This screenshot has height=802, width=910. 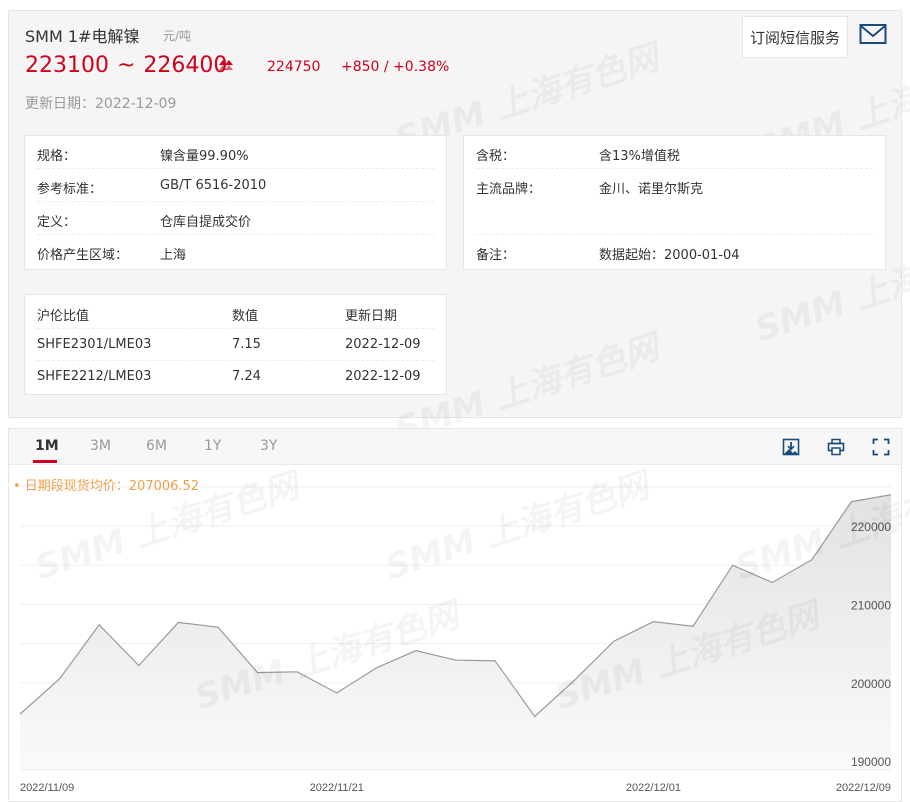 What do you see at coordinates (94, 376) in the screenshot?
I see `ratio-contract: SHFE2212/LME03` at bounding box center [94, 376].